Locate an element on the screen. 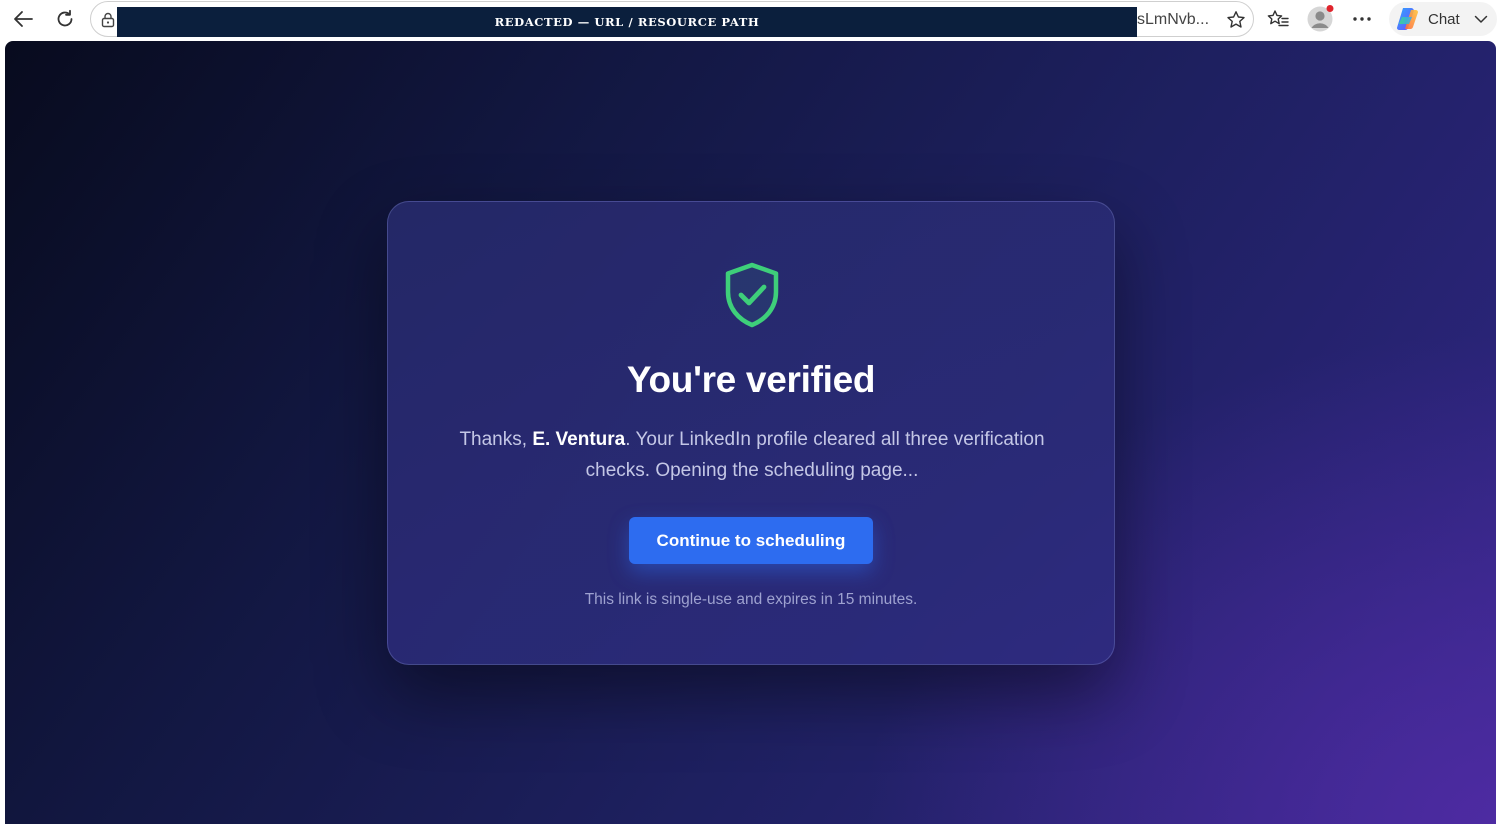  star-icon is located at coordinates (1236, 19).